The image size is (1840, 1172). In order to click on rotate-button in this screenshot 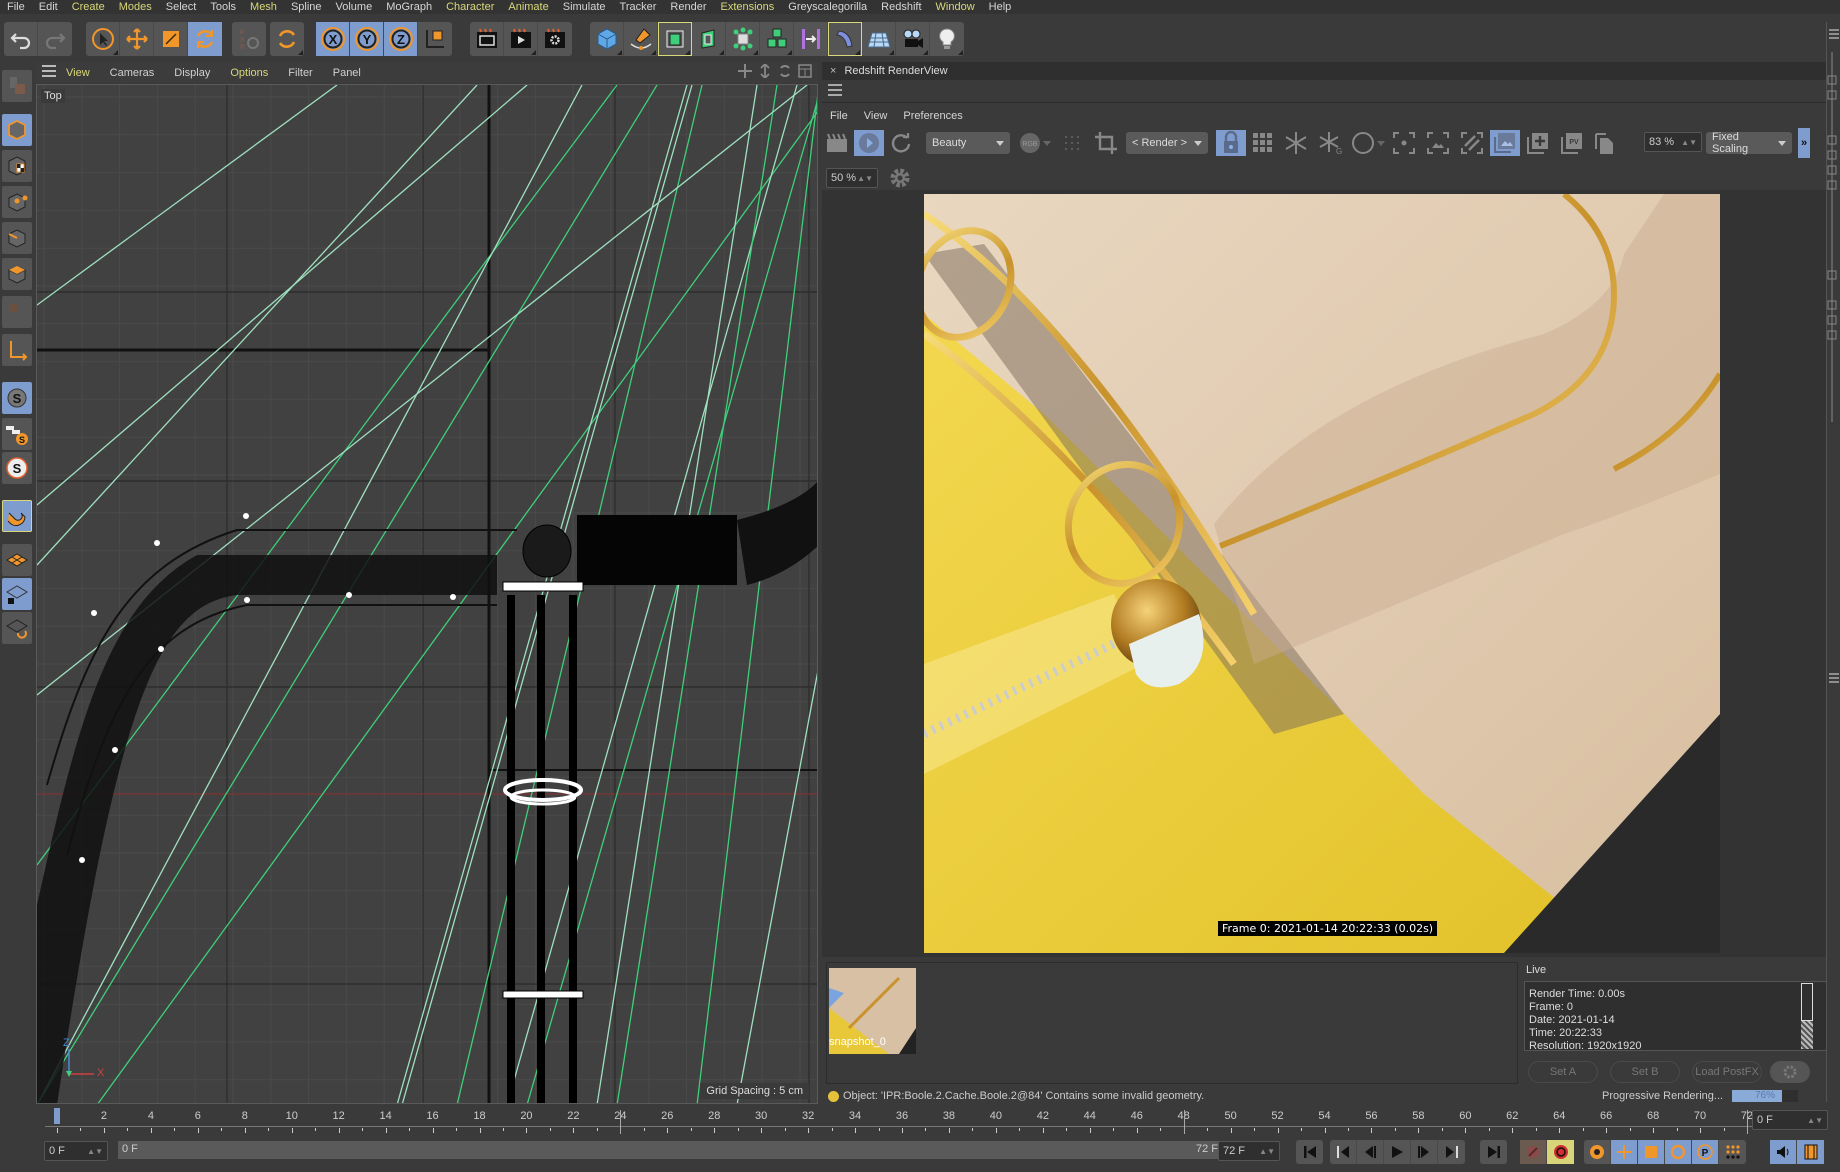, I will do `click(205, 39)`.